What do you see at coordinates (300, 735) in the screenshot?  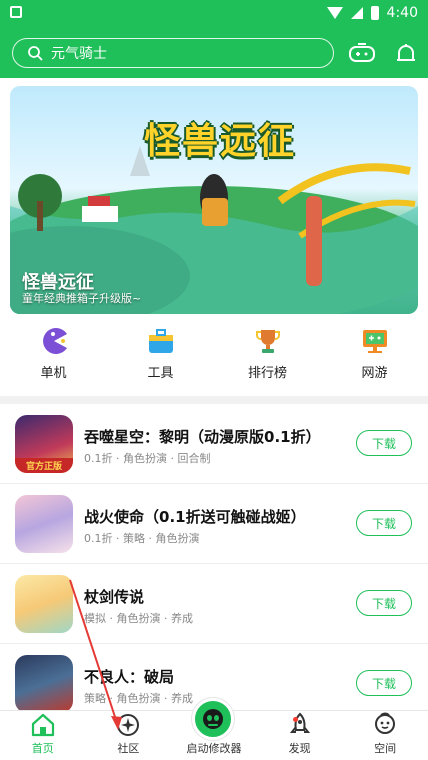 I see `tab-discover: 发现` at bounding box center [300, 735].